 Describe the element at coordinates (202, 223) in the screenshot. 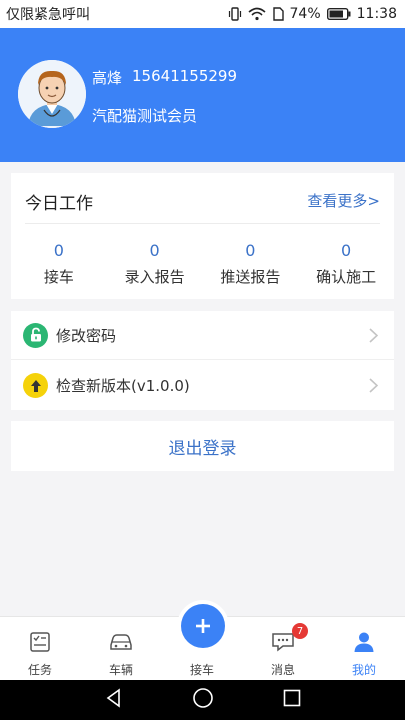

I see `divider` at that location.